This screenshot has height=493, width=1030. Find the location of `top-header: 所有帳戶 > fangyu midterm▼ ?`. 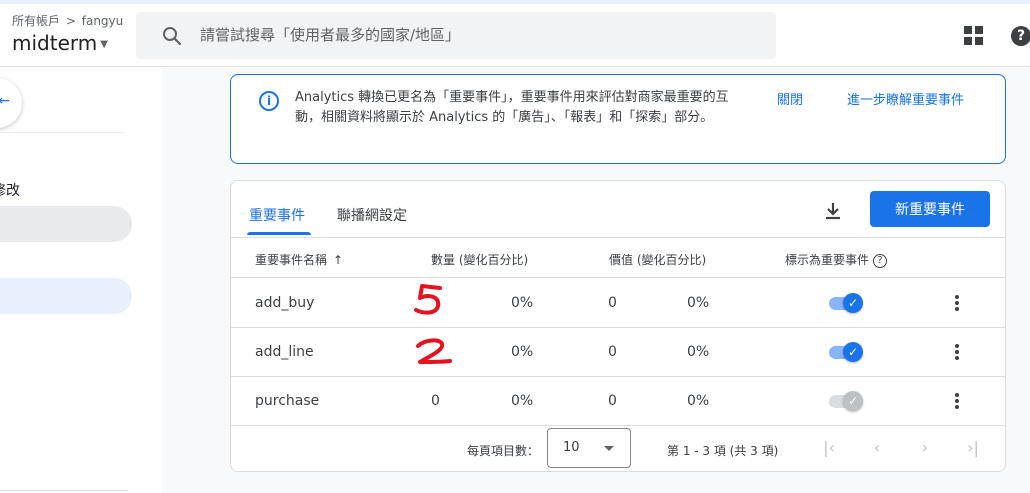

top-header: 所有帳戶 > fangyu midterm▼ ? is located at coordinates (515, 35).